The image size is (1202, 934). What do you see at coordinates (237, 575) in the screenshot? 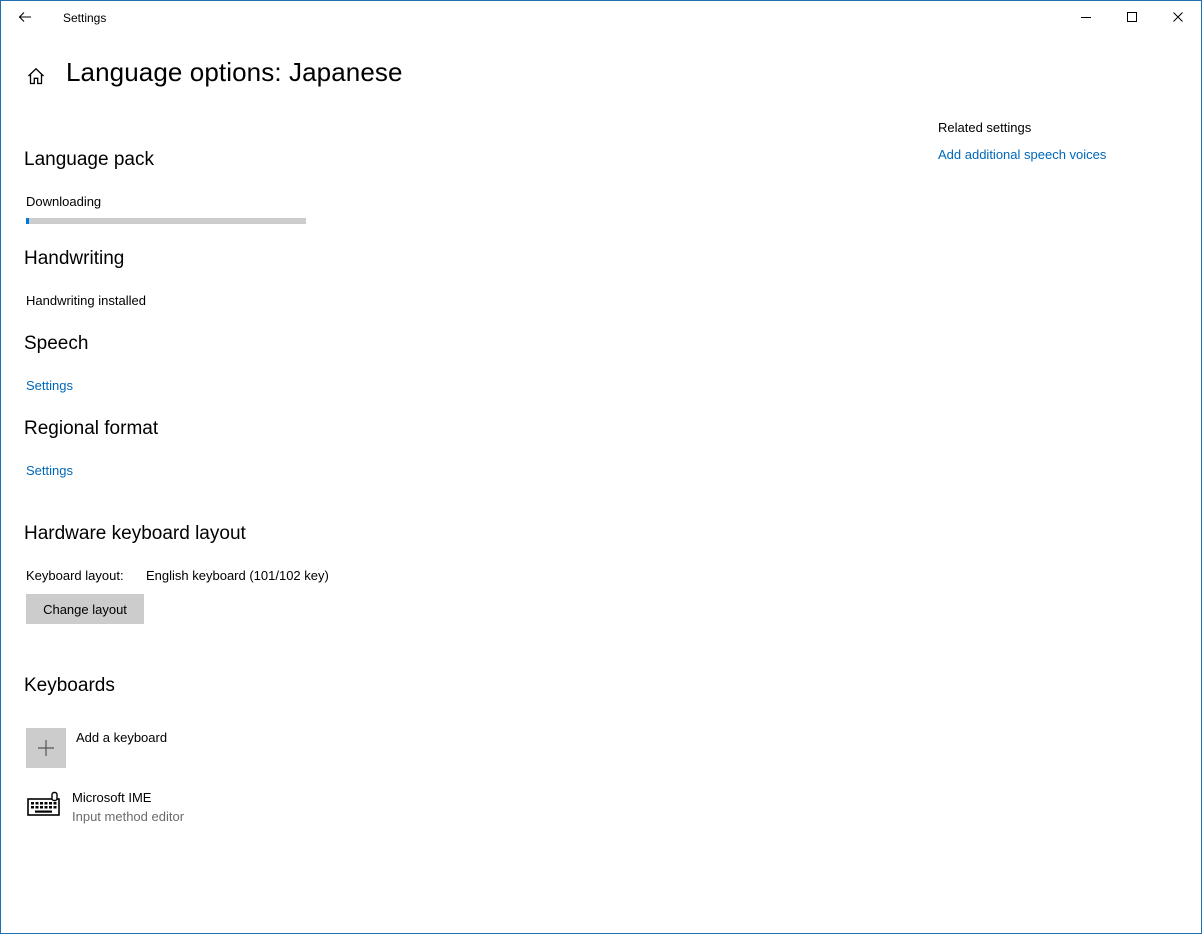
I see `keyboard-layout-value: English keyboard (101/102 key)` at bounding box center [237, 575].